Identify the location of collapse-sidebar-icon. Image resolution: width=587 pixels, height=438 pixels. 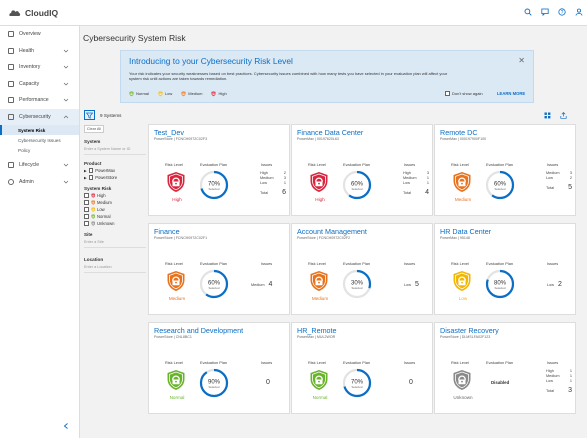
(66, 426).